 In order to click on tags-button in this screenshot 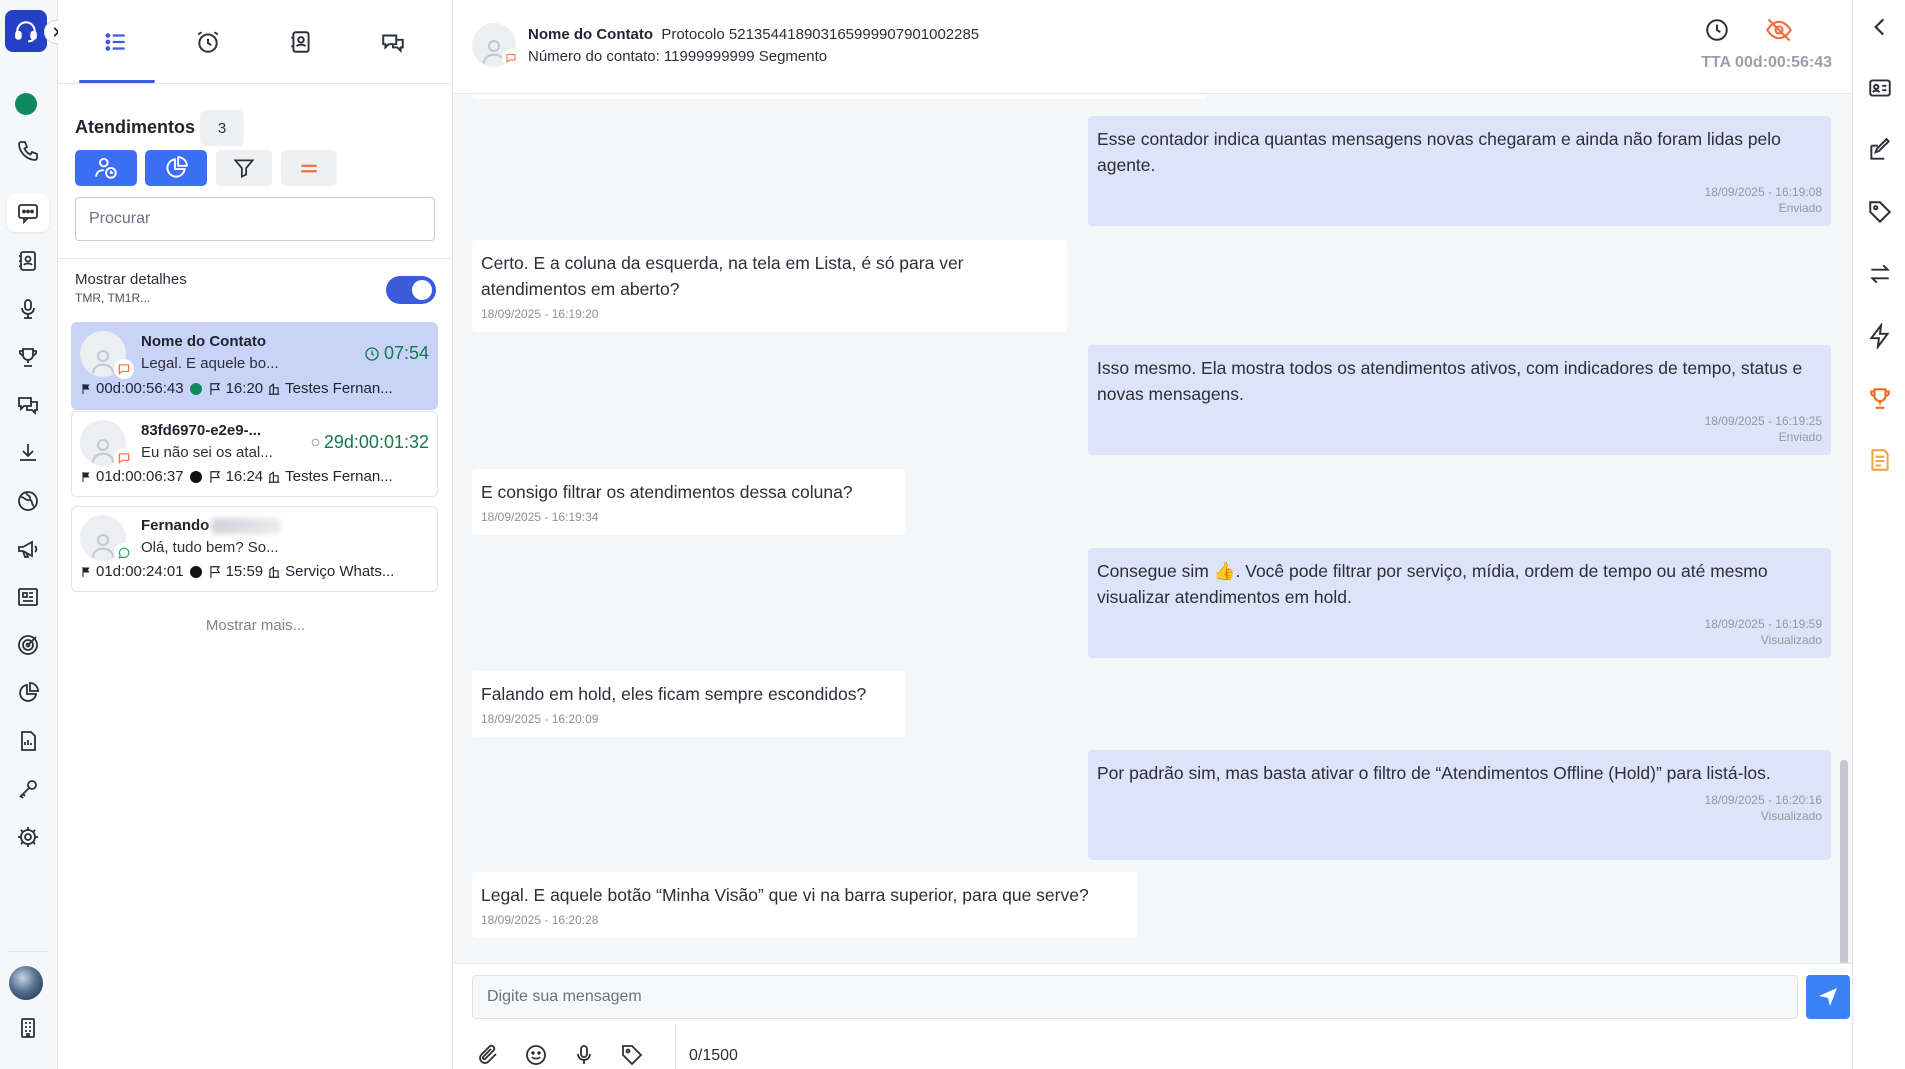, I will do `click(1880, 212)`.